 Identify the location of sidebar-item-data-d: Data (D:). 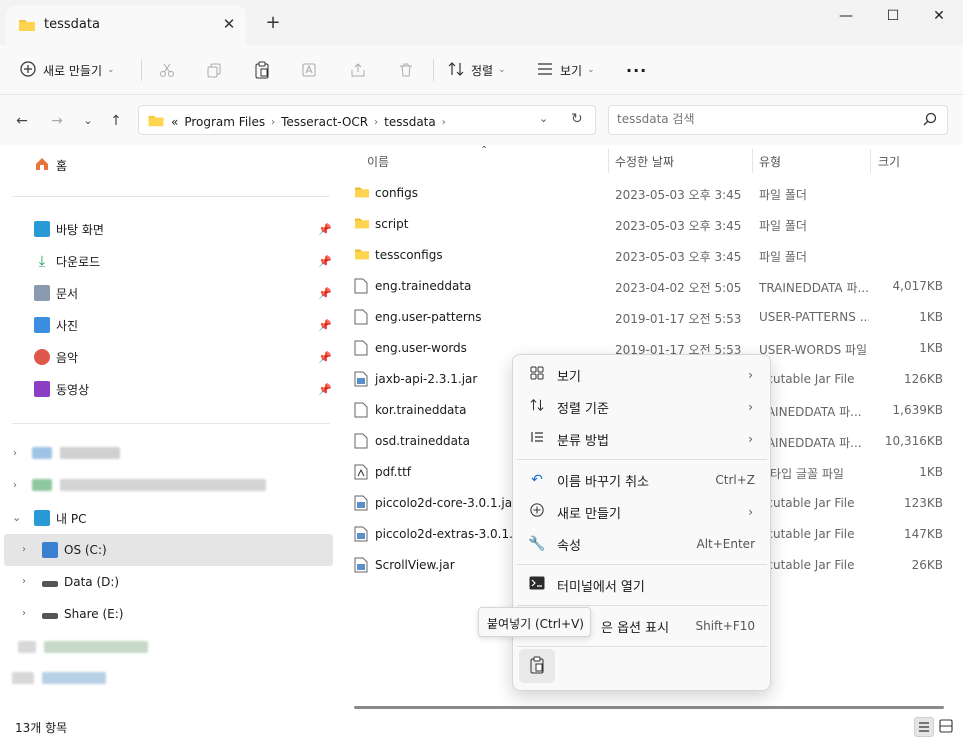
(208, 582).